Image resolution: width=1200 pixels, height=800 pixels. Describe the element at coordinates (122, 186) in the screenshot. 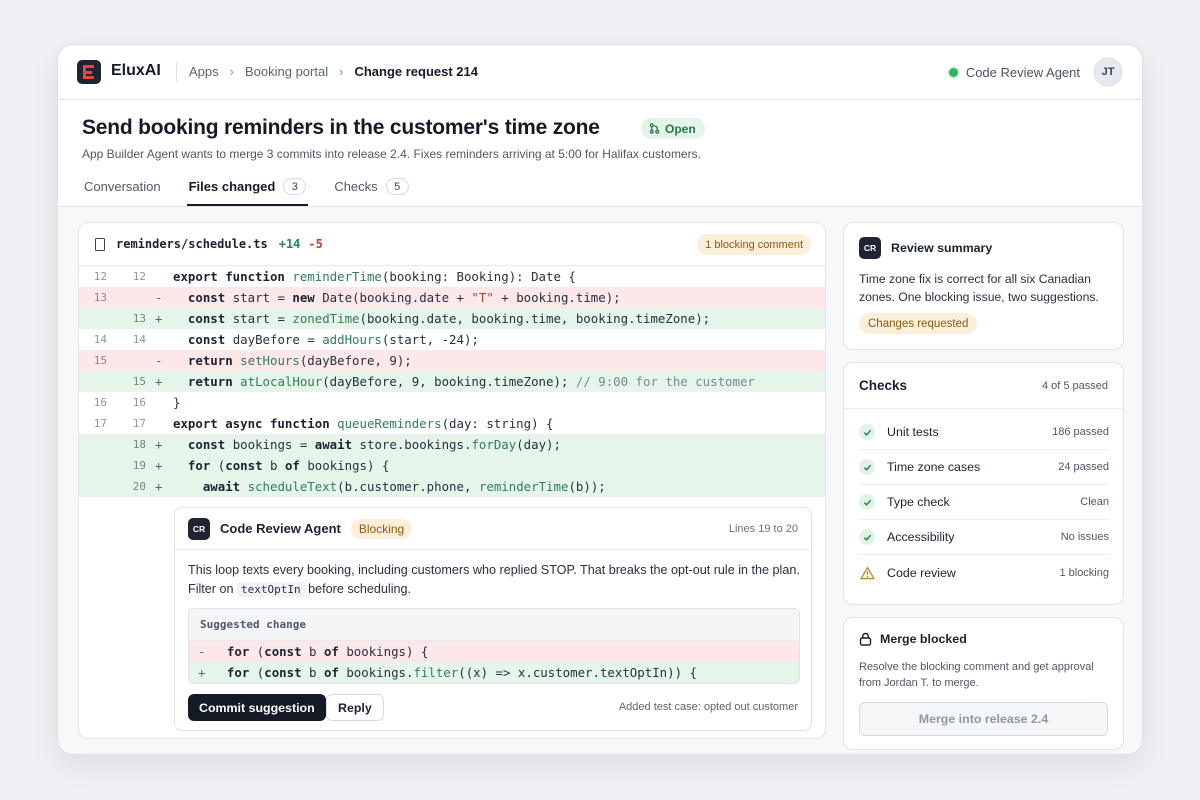

I see `tab-label: Conversation` at that location.